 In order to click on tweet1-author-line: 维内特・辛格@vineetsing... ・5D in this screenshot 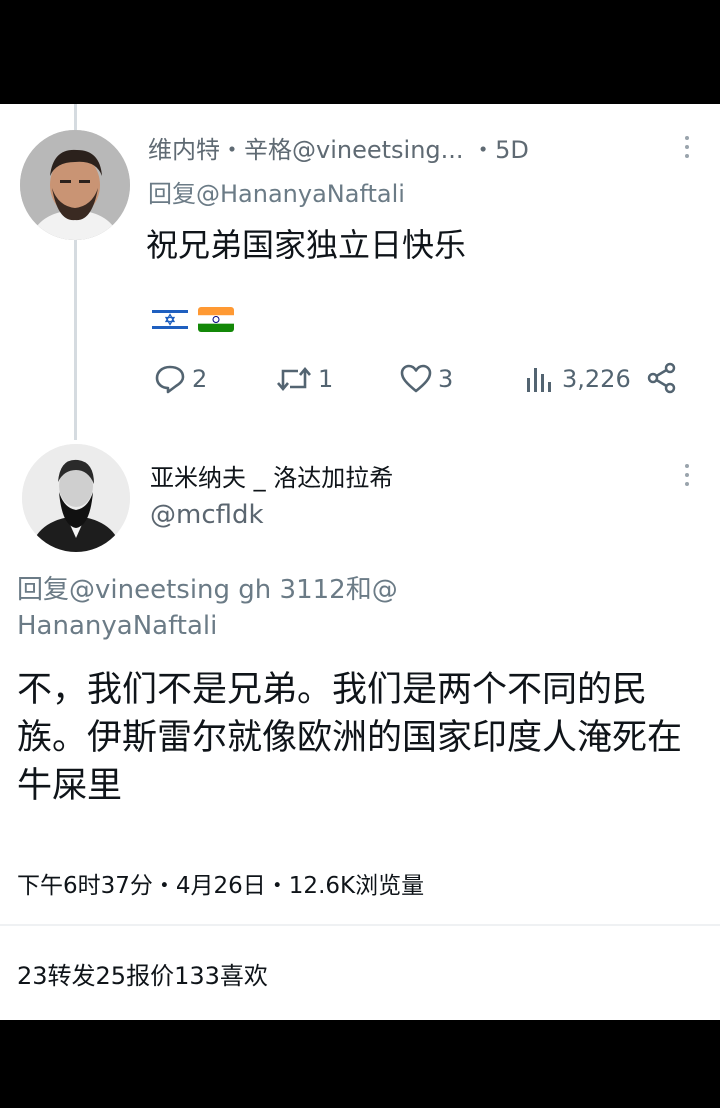, I will do `click(338, 147)`.